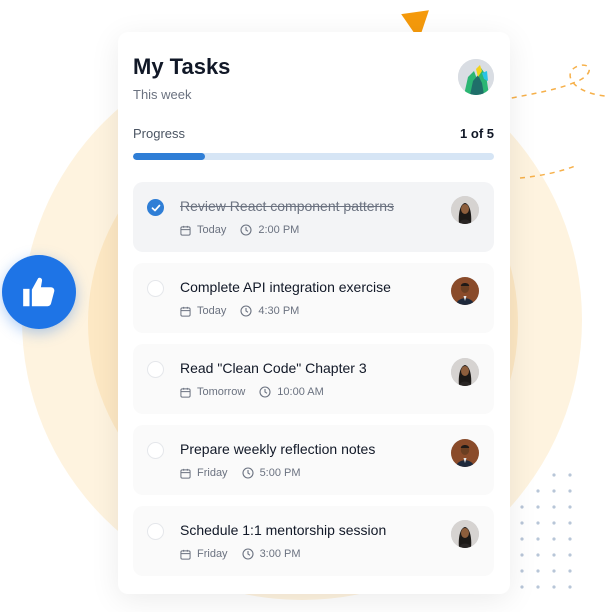 Image resolution: width=607 pixels, height=612 pixels. I want to click on task-meta: Today 2:00 PM, so click(239, 230).